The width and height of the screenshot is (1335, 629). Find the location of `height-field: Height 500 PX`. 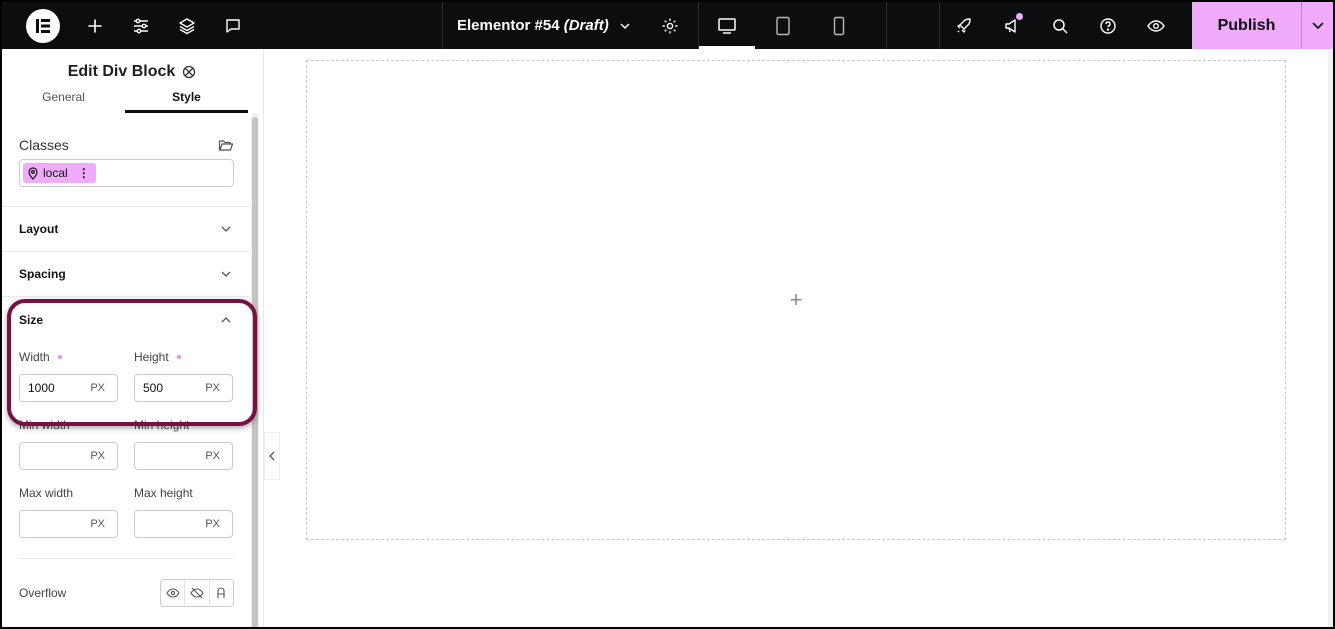

height-field: Height 500 PX is located at coordinates (183, 375).